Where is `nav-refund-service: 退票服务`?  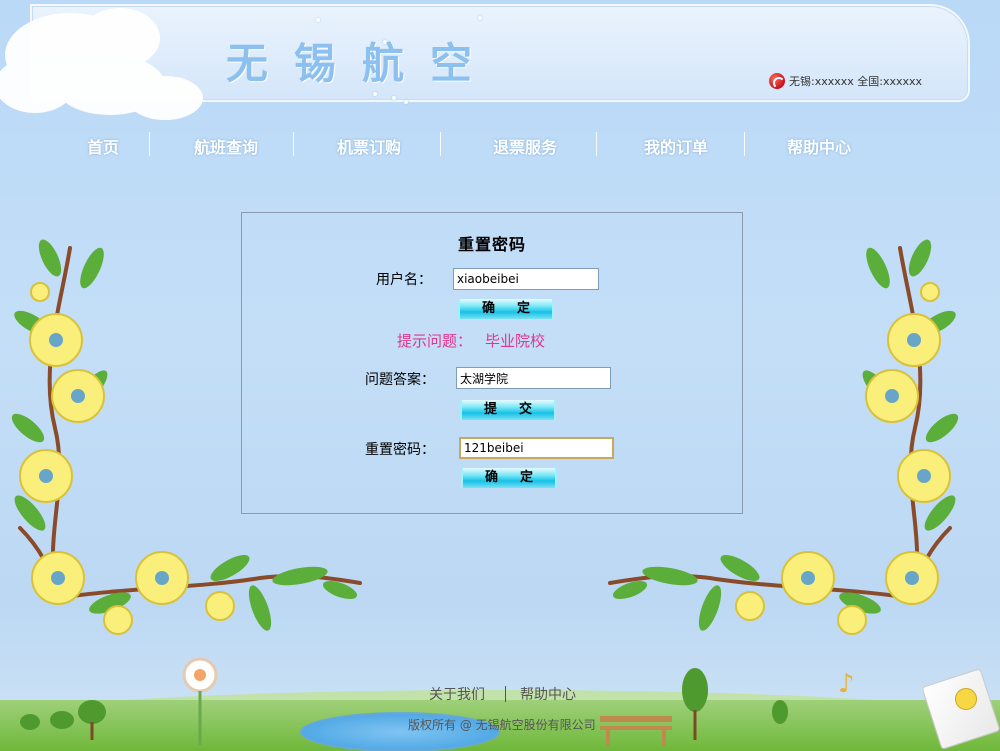 nav-refund-service: 退票服务 is located at coordinates (525, 146).